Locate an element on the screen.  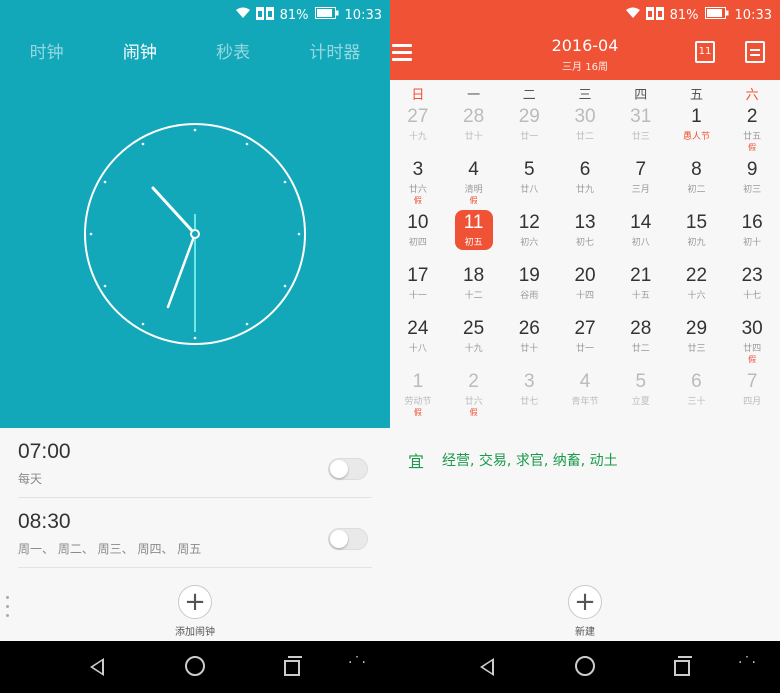
calendar-week-row: 3 廿六假 4 清明假 5 廿八 6 廿九 7 三月 8 初二 9 初三 is located at coordinates (585, 183).